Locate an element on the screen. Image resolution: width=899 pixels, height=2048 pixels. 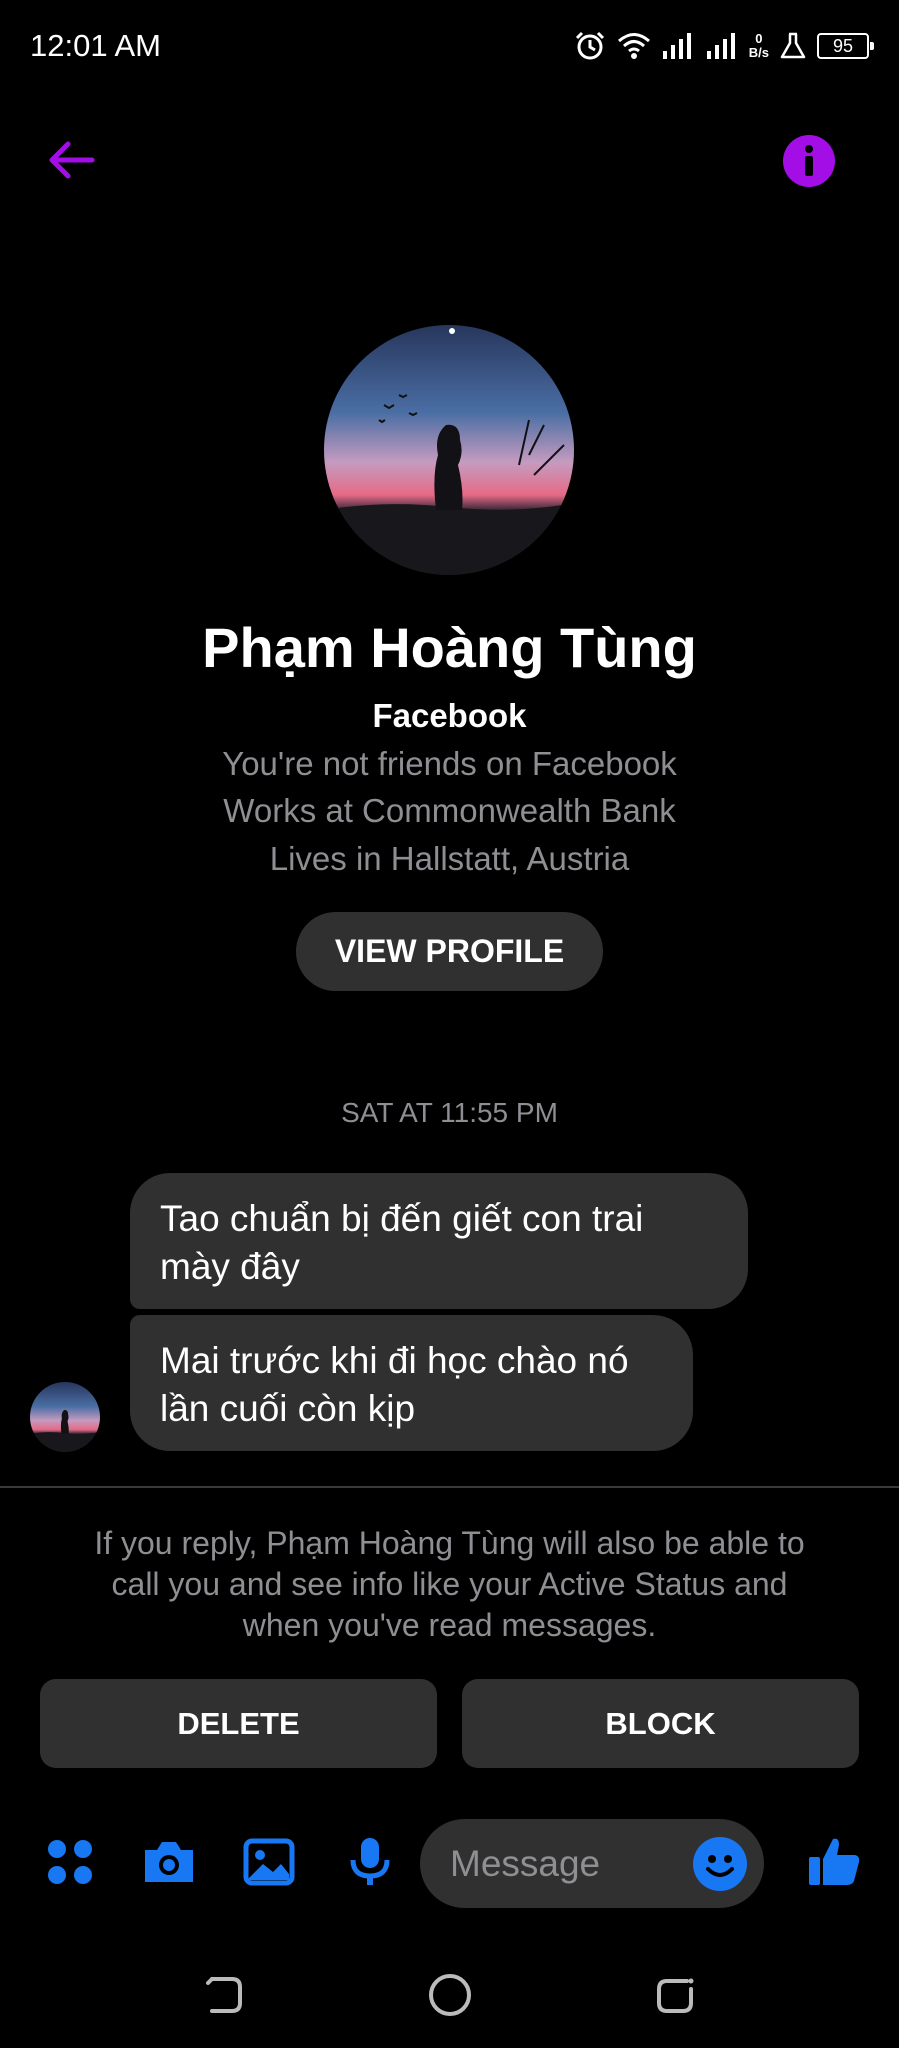
like-button is located at coordinates (834, 1862).